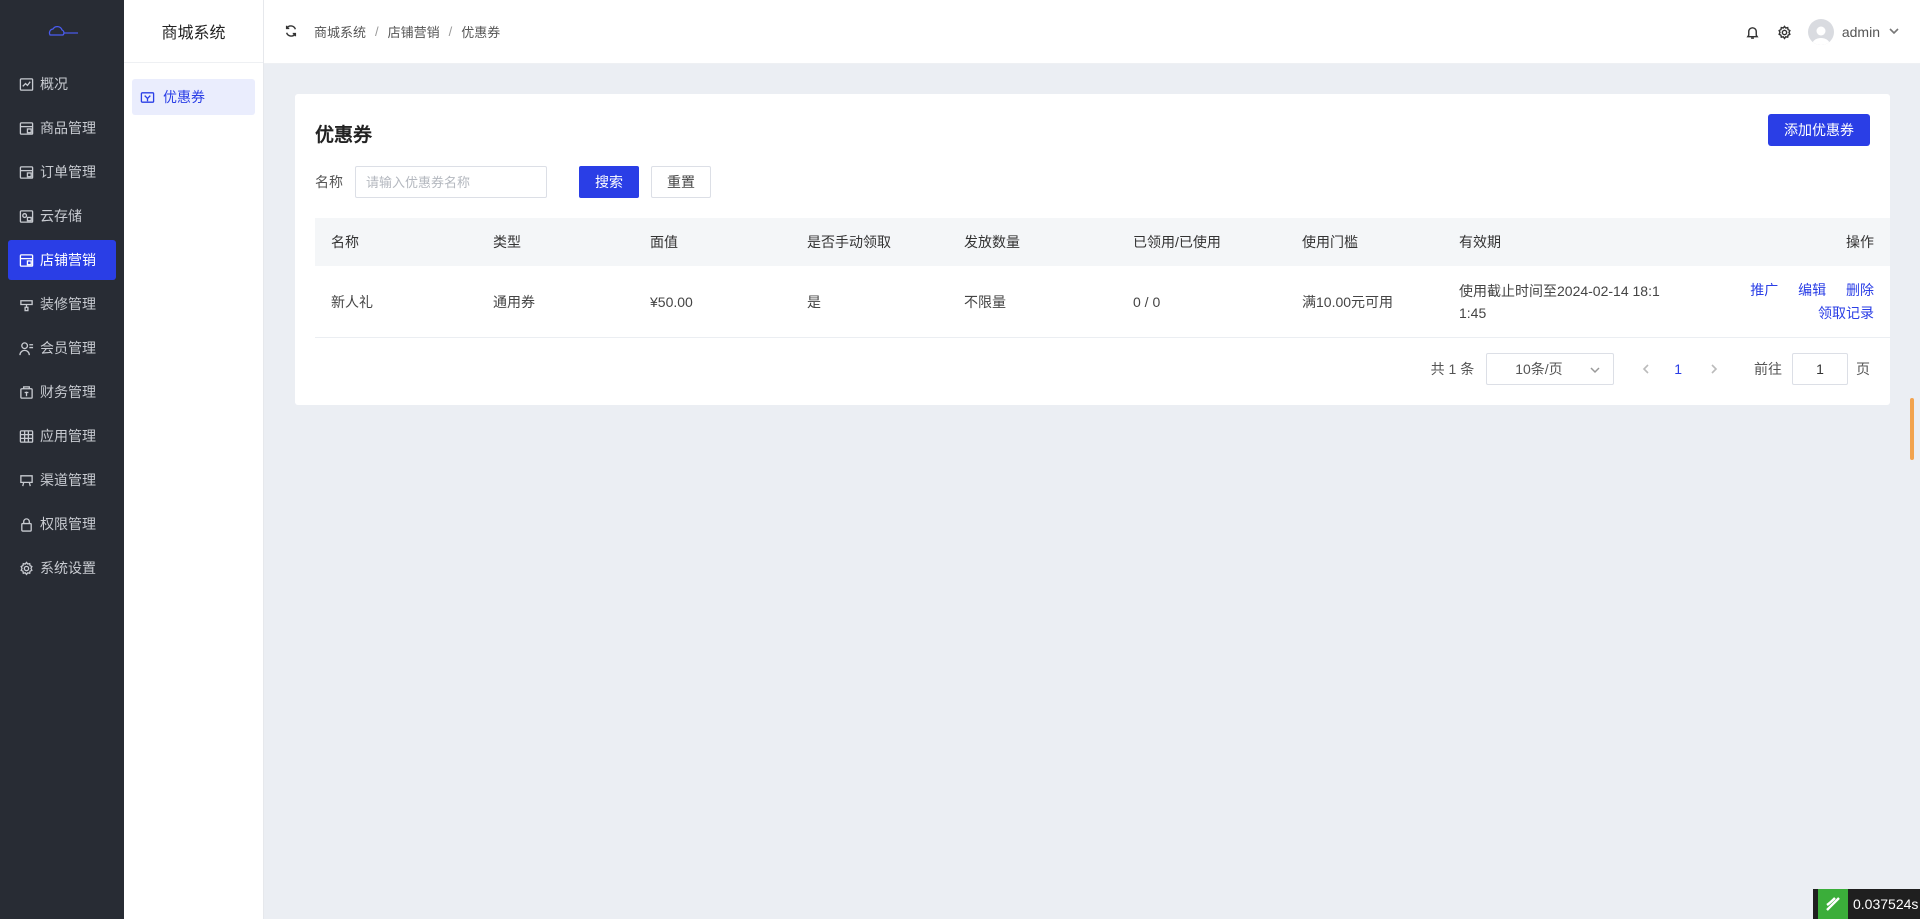  What do you see at coordinates (1820, 369) in the screenshot?
I see `goto-page-input` at bounding box center [1820, 369].